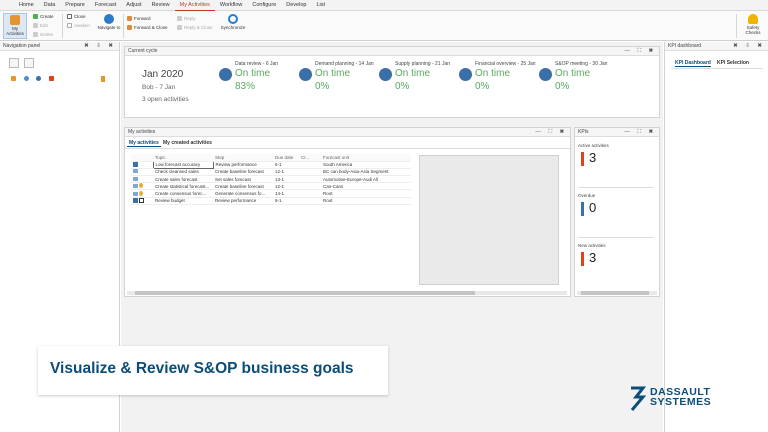 Image resolution: width=768 pixels, height=432 pixels. What do you see at coordinates (716, 46) in the screenshot?
I see `kpi-dashboard-header: KPI dashboard ✖ ⇩ ✖` at bounding box center [716, 46].